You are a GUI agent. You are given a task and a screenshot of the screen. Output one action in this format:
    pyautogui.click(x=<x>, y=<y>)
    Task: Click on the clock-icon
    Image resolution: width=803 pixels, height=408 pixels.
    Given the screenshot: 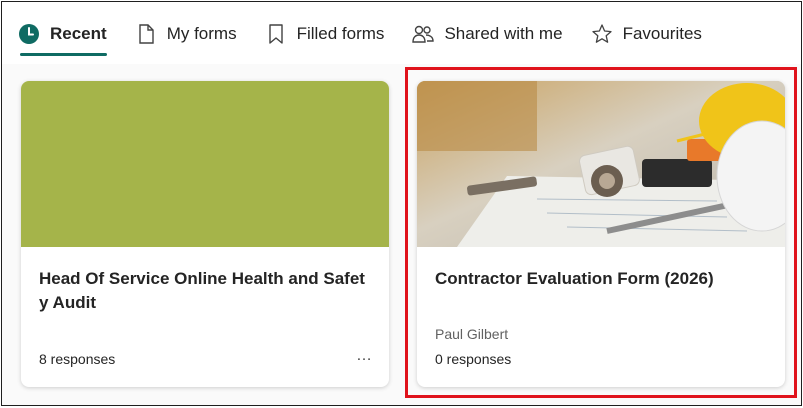 What is the action you would take?
    pyautogui.click(x=29, y=34)
    